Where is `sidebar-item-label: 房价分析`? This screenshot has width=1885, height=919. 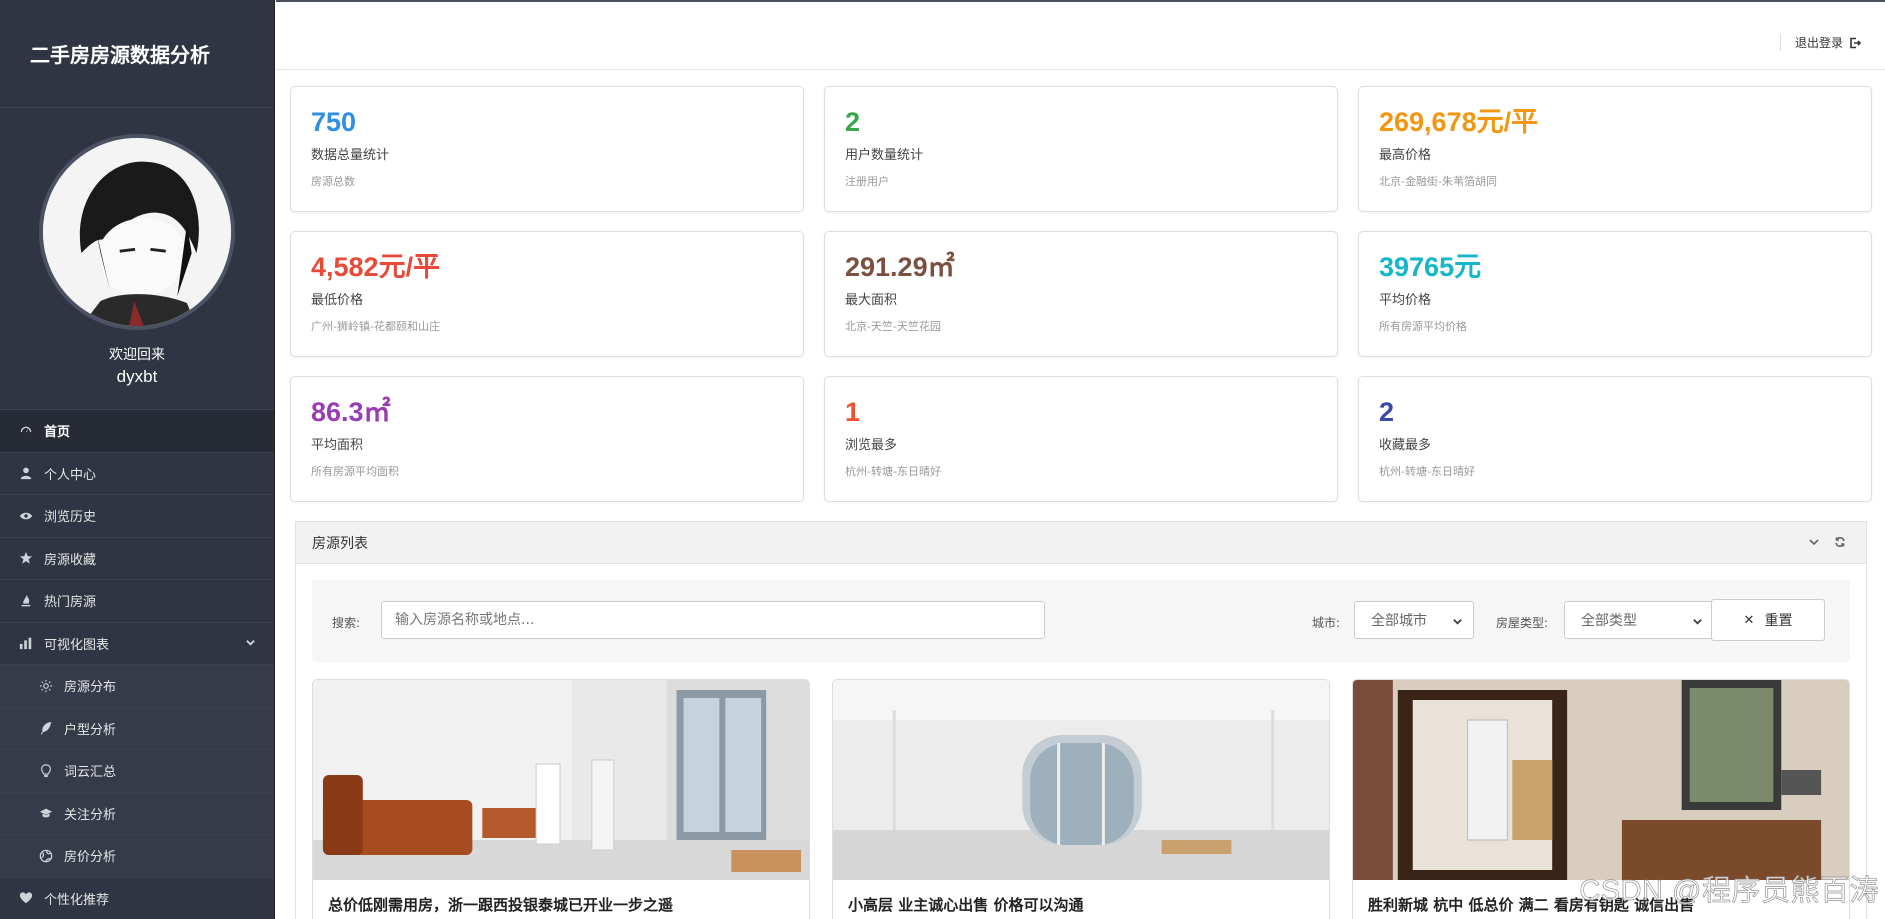
sidebar-item-label: 房价分析 is located at coordinates (90, 858).